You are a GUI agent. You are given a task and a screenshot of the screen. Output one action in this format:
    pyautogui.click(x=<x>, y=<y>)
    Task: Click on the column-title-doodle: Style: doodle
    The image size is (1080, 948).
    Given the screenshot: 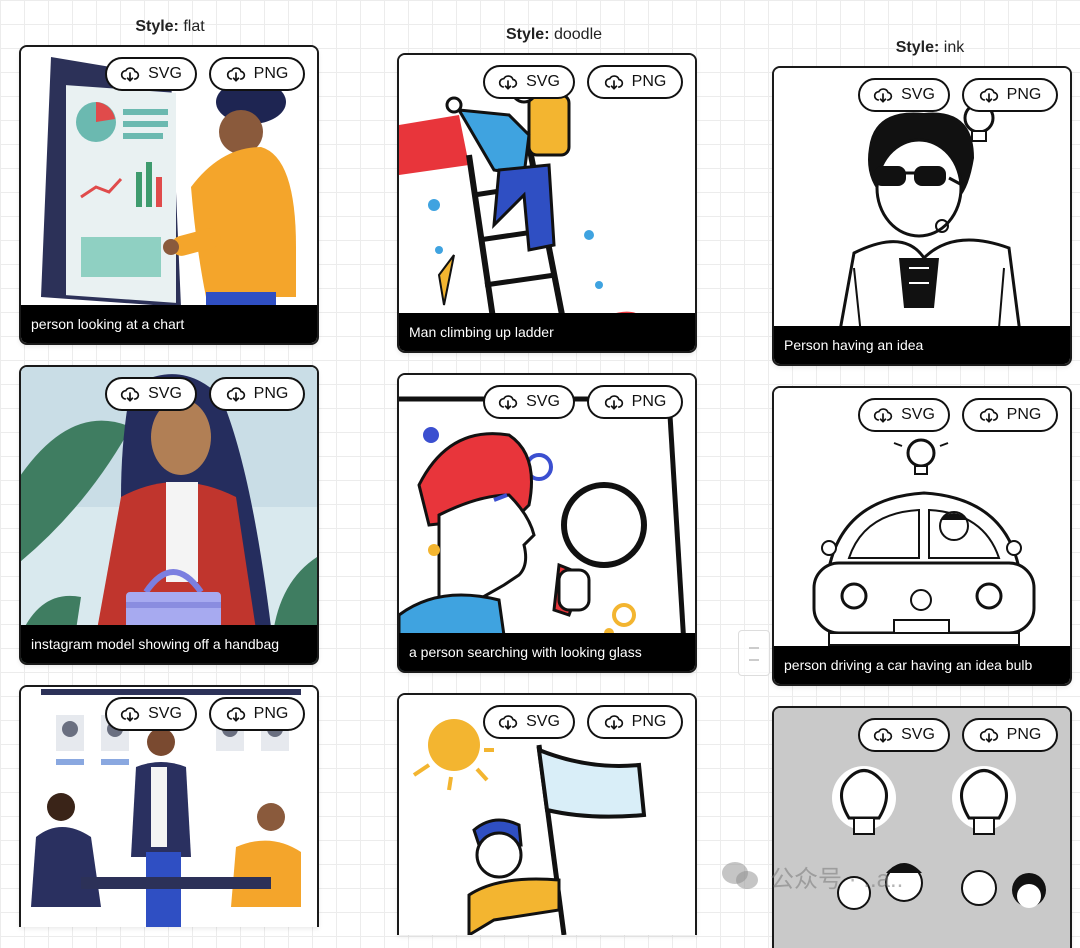 What is the action you would take?
    pyautogui.click(x=554, y=35)
    